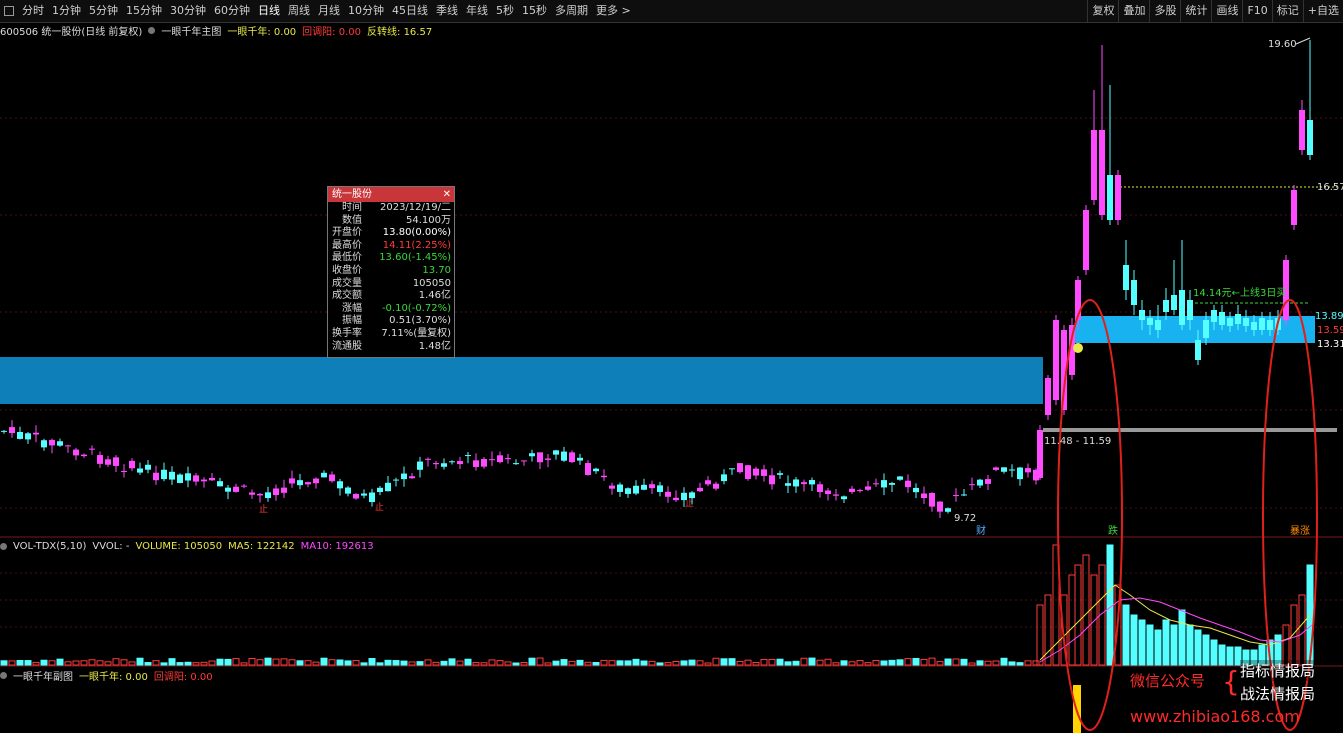 Image resolution: width=1343 pixels, height=733 pixels. I want to click on close-icon: ✕, so click(447, 194).